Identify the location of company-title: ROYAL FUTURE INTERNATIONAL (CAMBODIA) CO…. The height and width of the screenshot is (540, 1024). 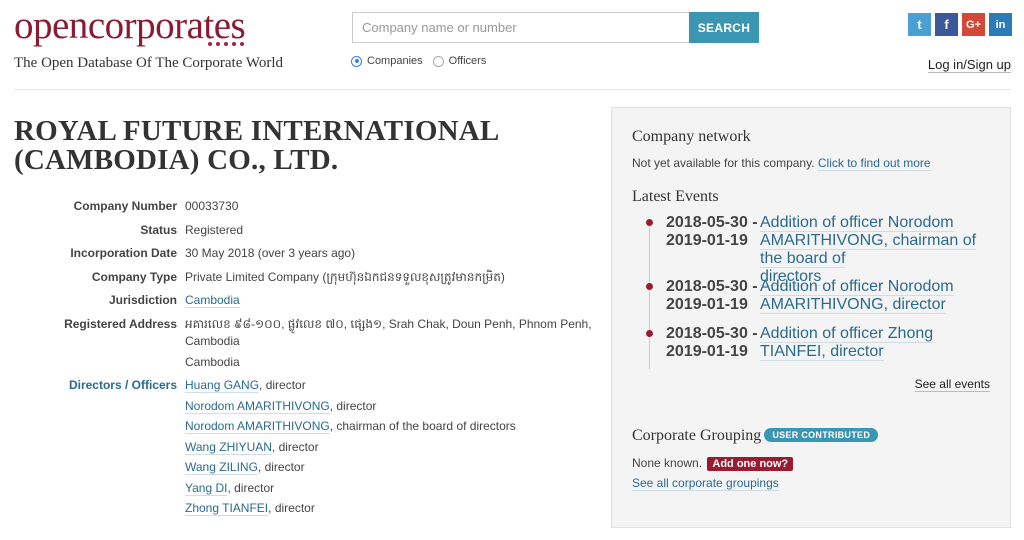
(264, 146).